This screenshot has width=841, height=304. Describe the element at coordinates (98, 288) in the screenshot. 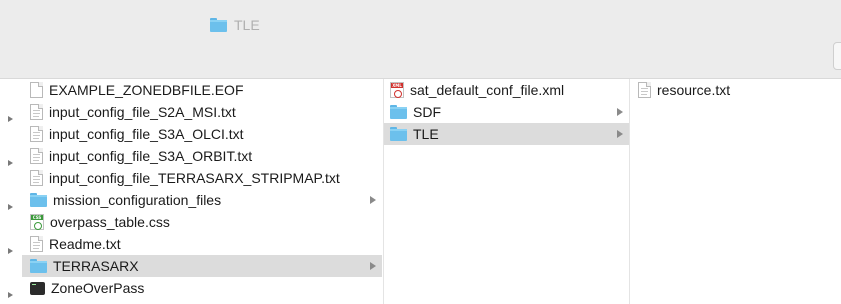

I see `file-name: ZoneOverPass` at that location.